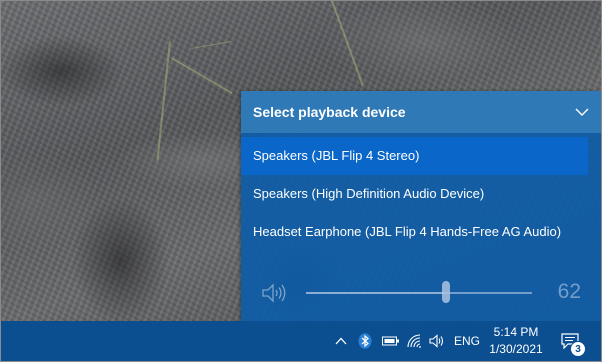 The image size is (602, 362). I want to click on volume-slider-thumb, so click(446, 292).